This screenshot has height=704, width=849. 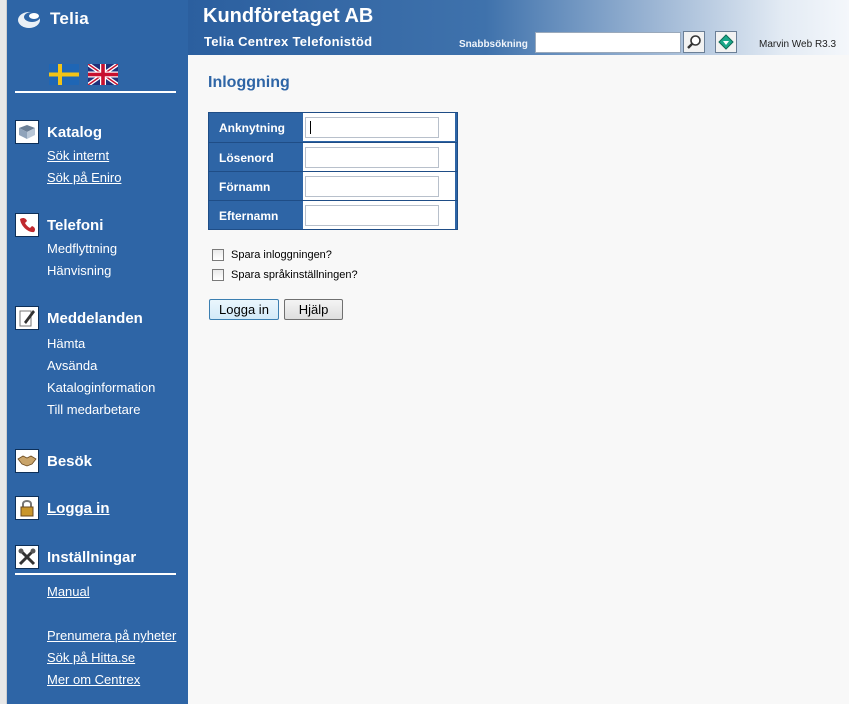 What do you see at coordinates (372, 127) in the screenshot?
I see `anknytning-input` at bounding box center [372, 127].